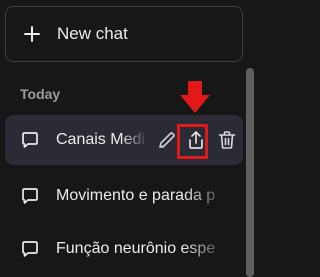 The image size is (320, 277). Describe the element at coordinates (40, 94) in the screenshot. I see `section-heading-today: Today` at that location.